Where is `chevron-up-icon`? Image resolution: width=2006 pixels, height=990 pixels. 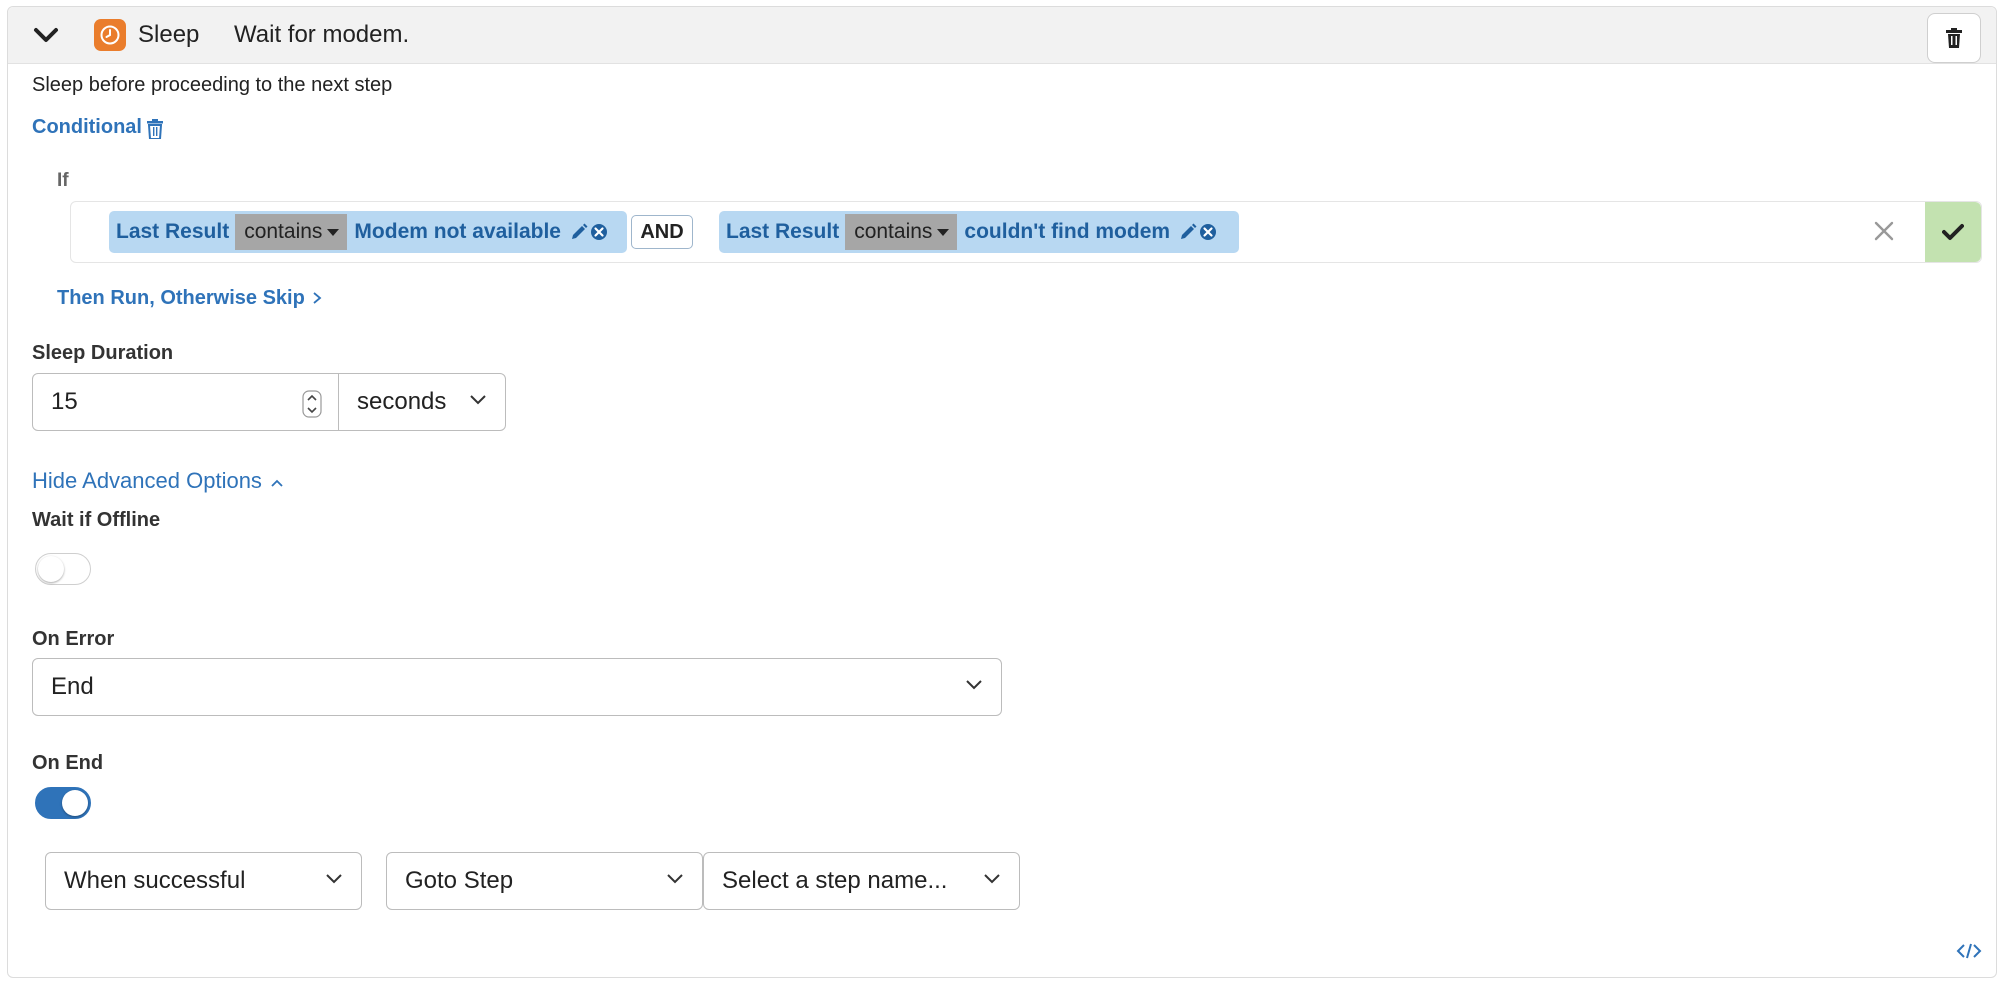
chevron-up-icon is located at coordinates (277, 483).